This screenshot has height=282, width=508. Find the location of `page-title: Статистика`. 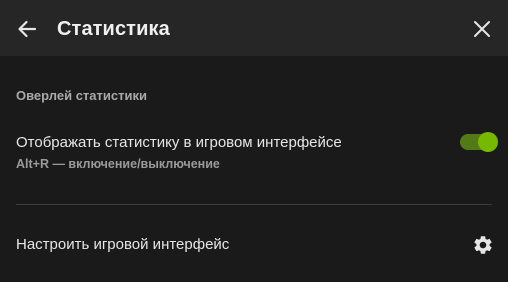

page-title: Статистика is located at coordinates (113, 29).